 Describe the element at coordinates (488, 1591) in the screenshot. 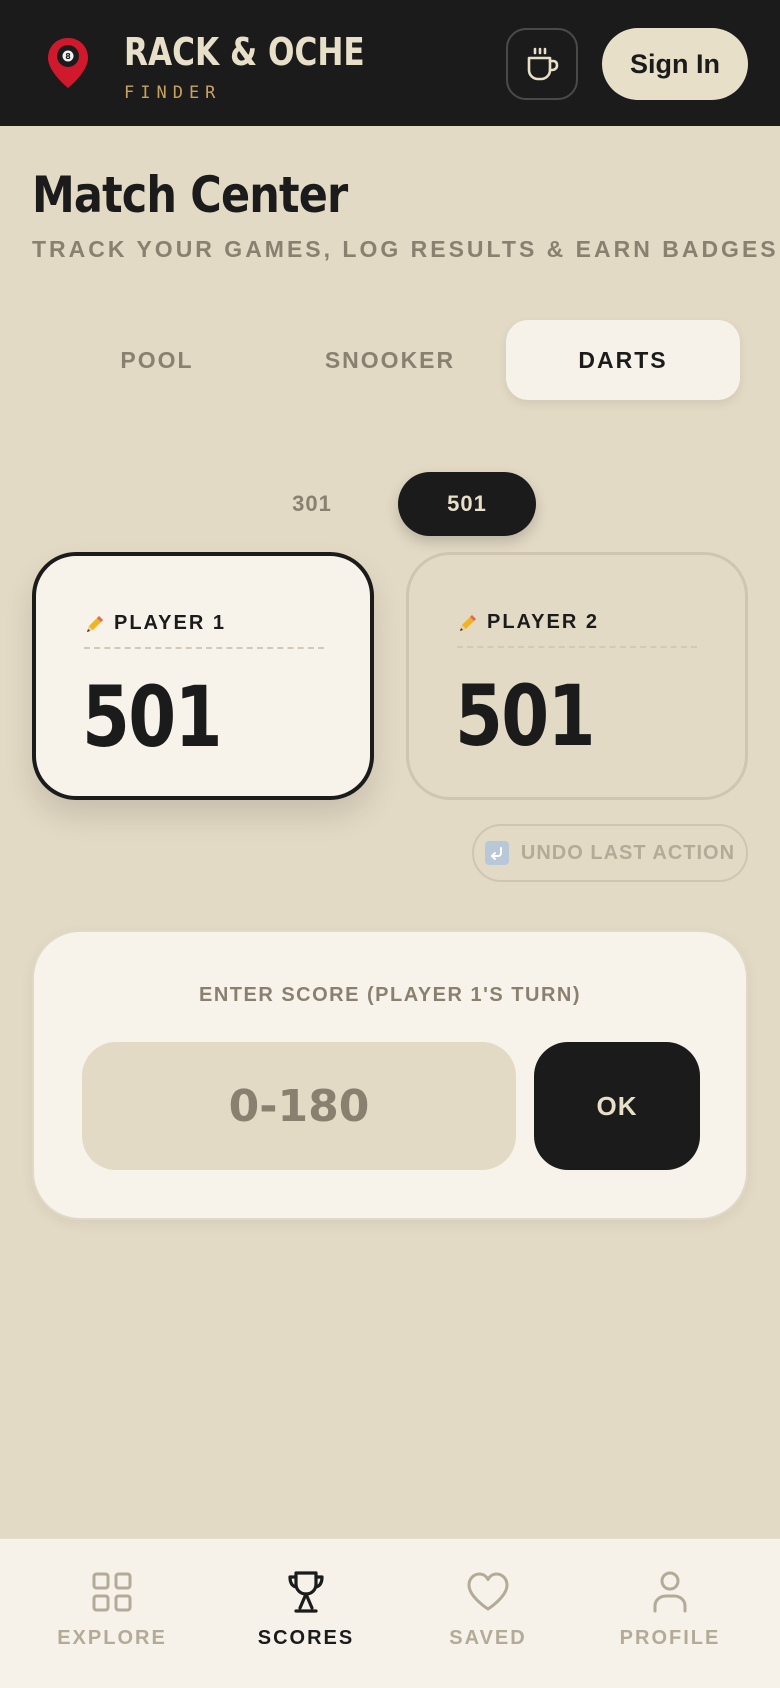

I see `heart-icon` at that location.